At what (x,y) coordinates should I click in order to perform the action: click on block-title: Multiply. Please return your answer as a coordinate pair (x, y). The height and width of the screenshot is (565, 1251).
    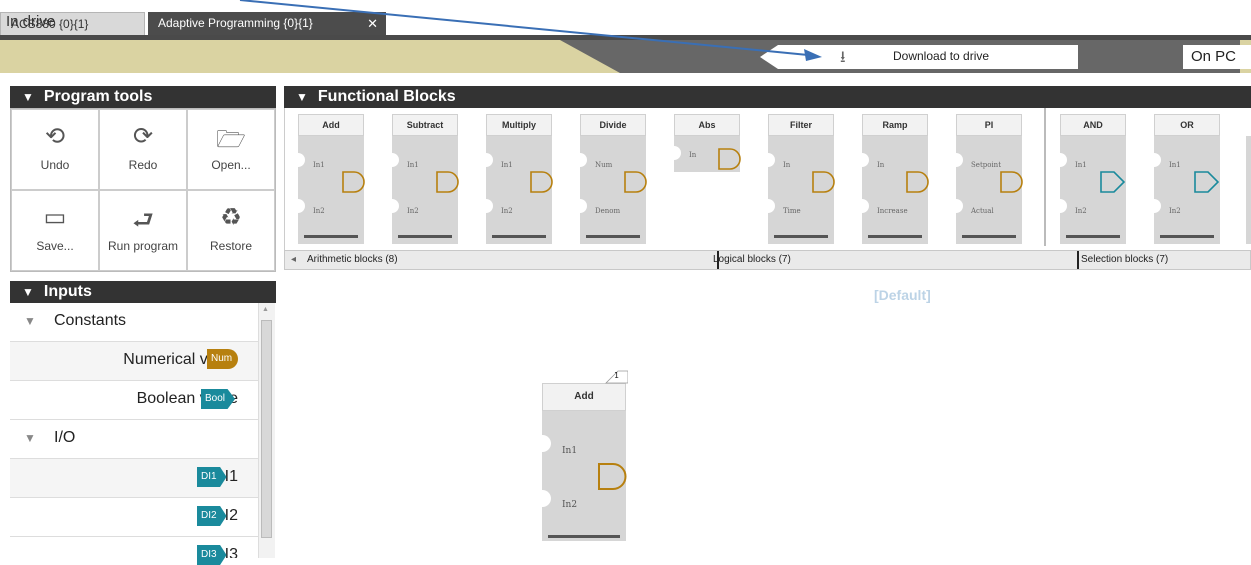
    Looking at the image, I should click on (519, 125).